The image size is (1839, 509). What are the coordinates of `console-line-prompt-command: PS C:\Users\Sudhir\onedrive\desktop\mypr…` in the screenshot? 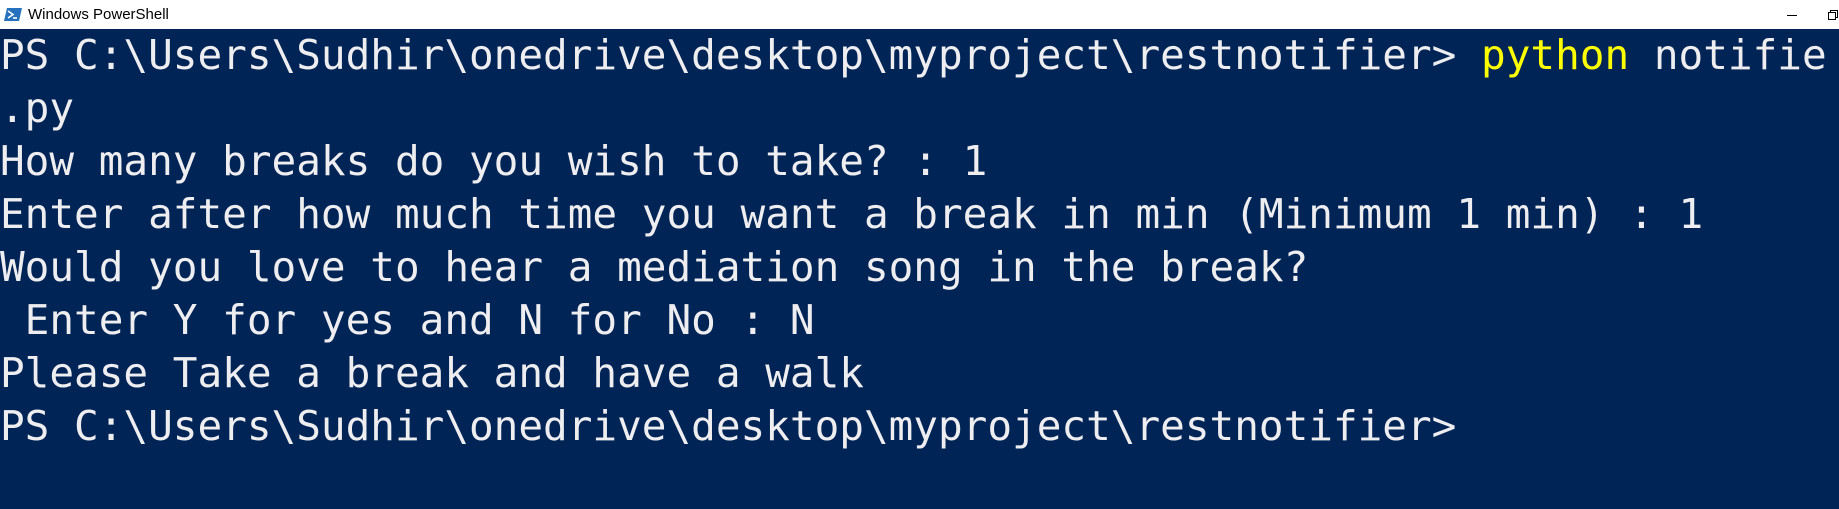 It's located at (913, 55).